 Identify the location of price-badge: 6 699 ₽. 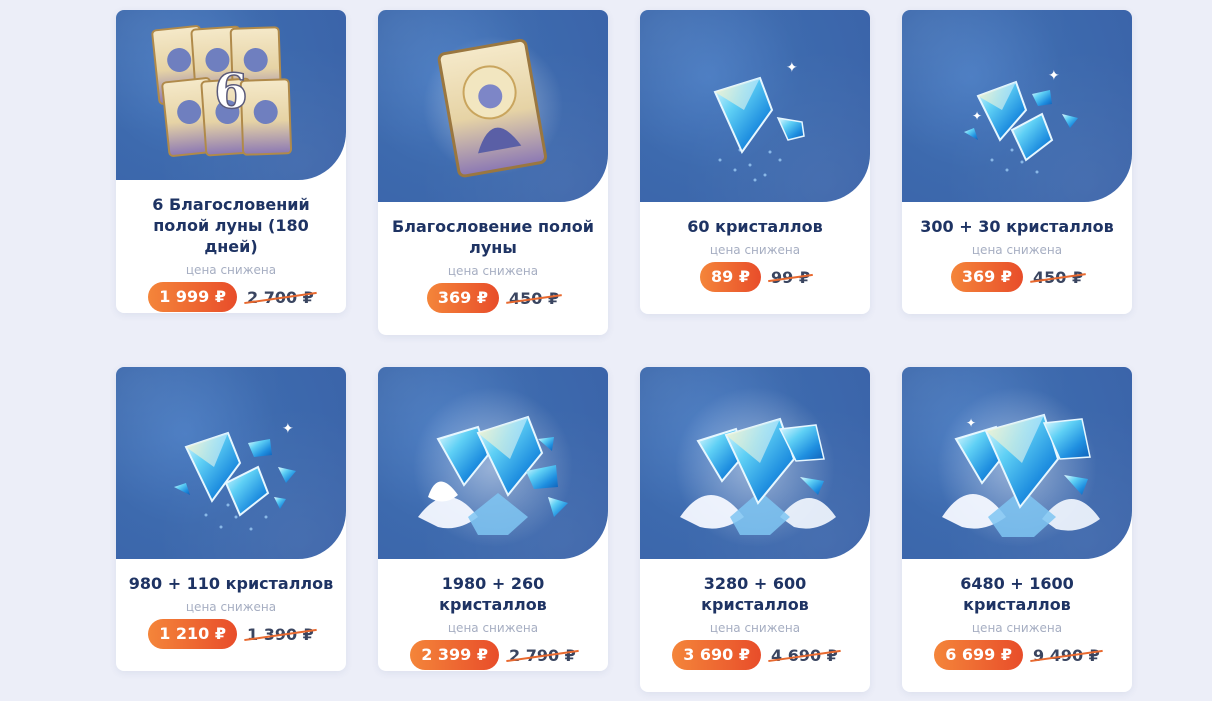
(978, 655).